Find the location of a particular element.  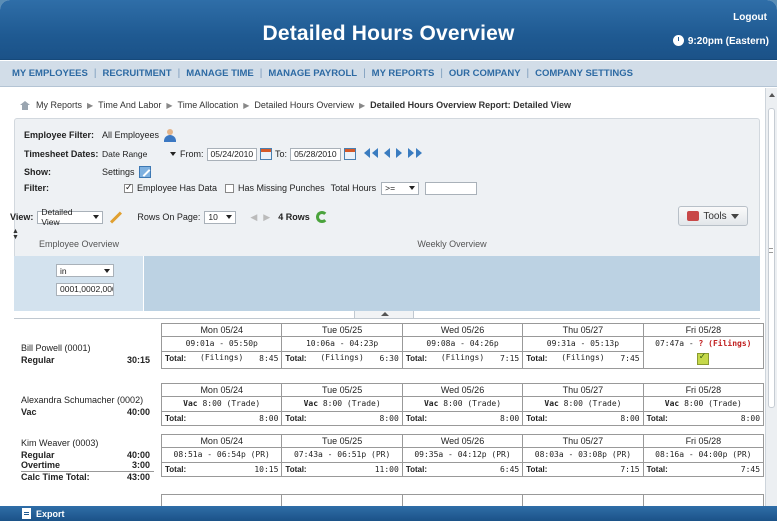

right-arrow-icon is located at coordinates (398, 153).